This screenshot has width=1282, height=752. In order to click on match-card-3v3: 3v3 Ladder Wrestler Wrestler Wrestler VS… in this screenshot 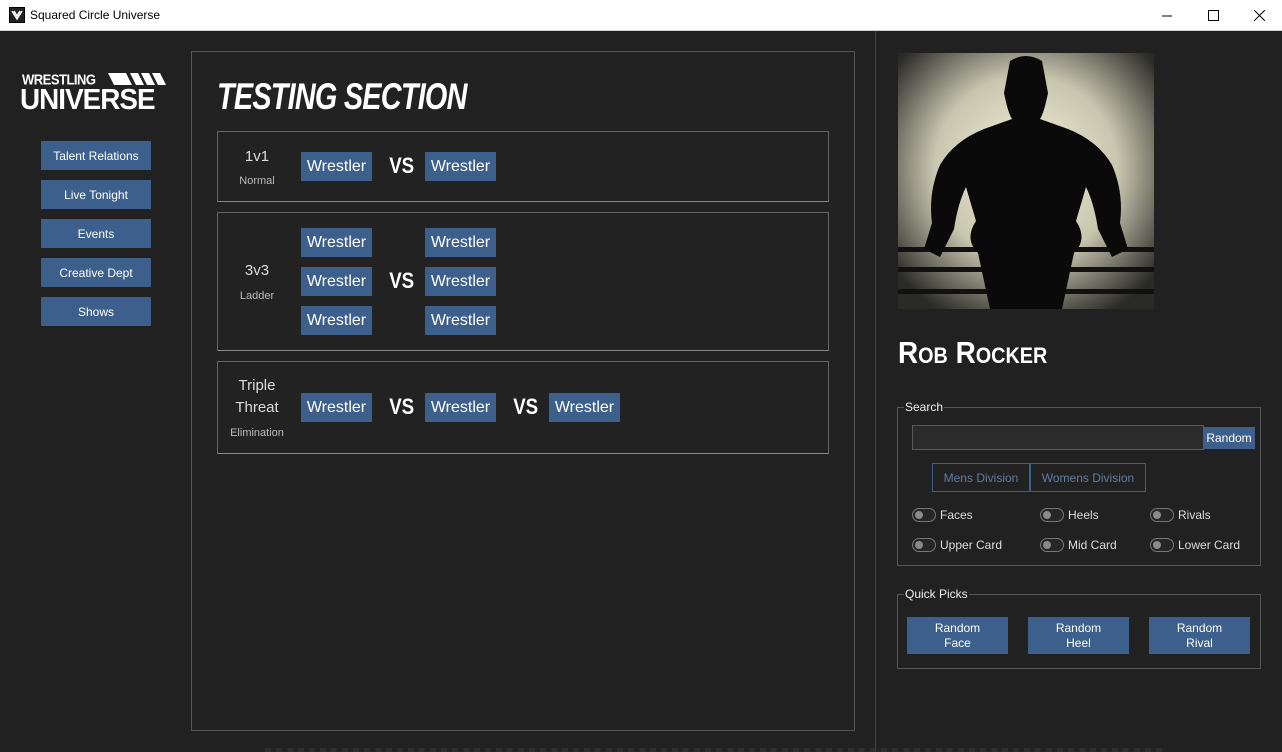, I will do `click(523, 281)`.